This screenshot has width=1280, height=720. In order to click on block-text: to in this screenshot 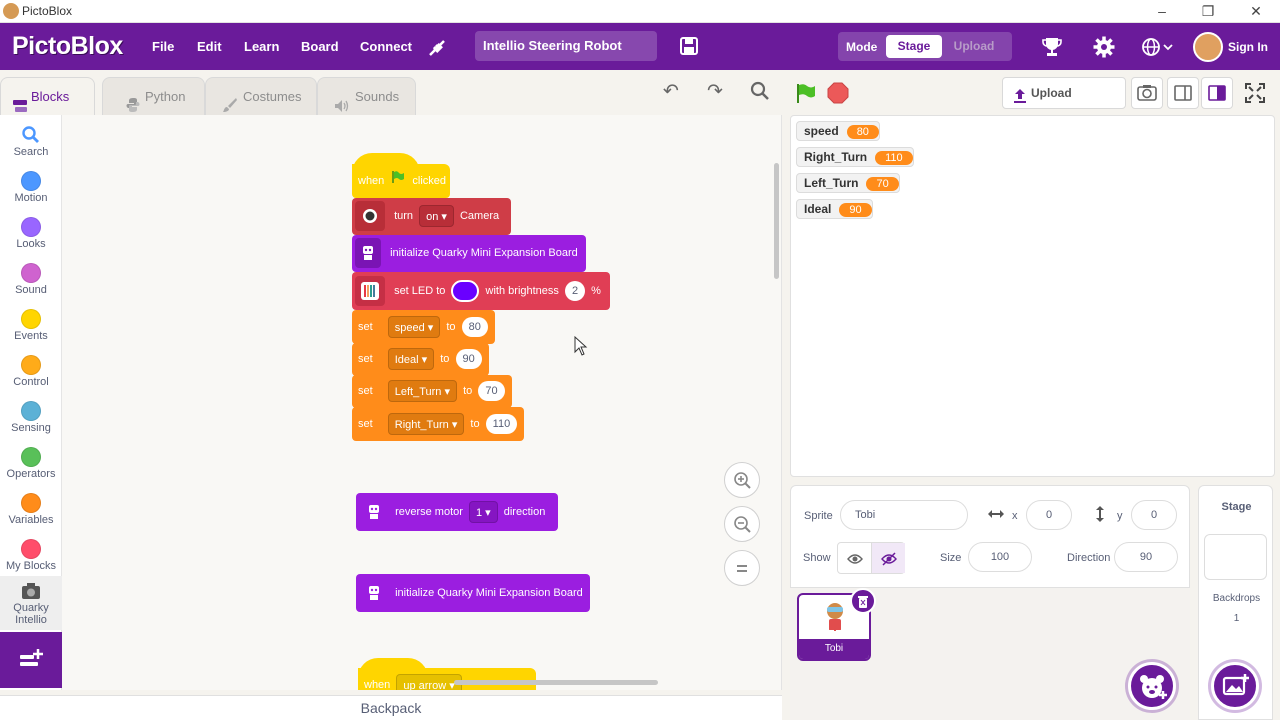, I will do `click(445, 359)`.